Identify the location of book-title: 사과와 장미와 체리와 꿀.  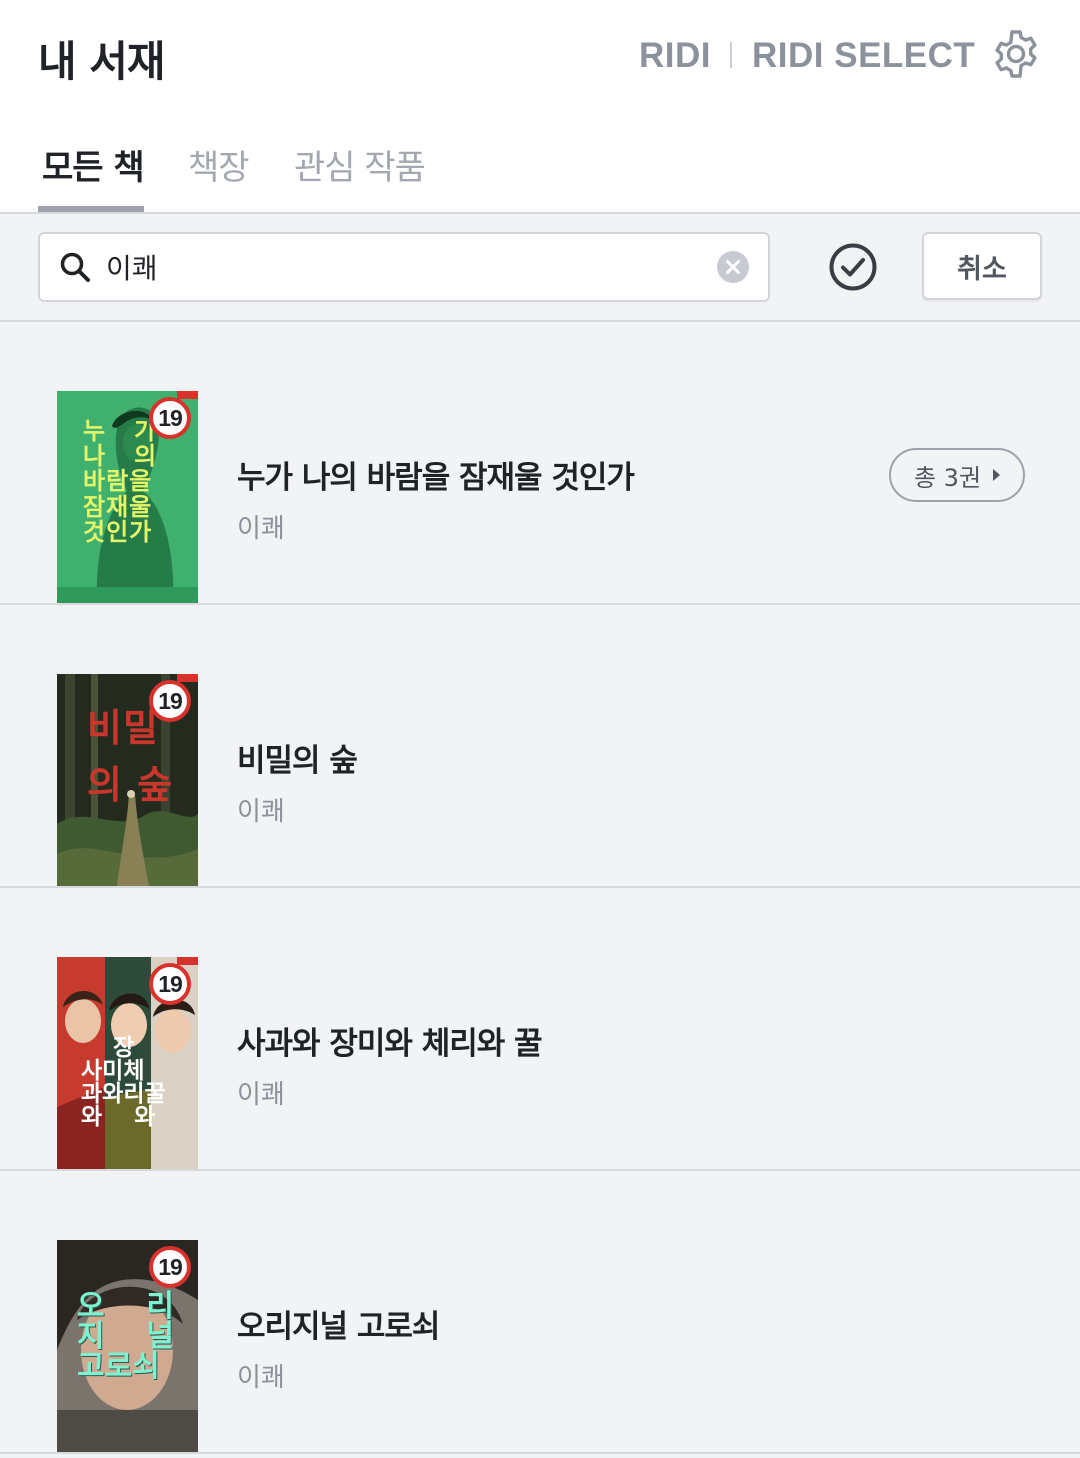
(390, 1040).